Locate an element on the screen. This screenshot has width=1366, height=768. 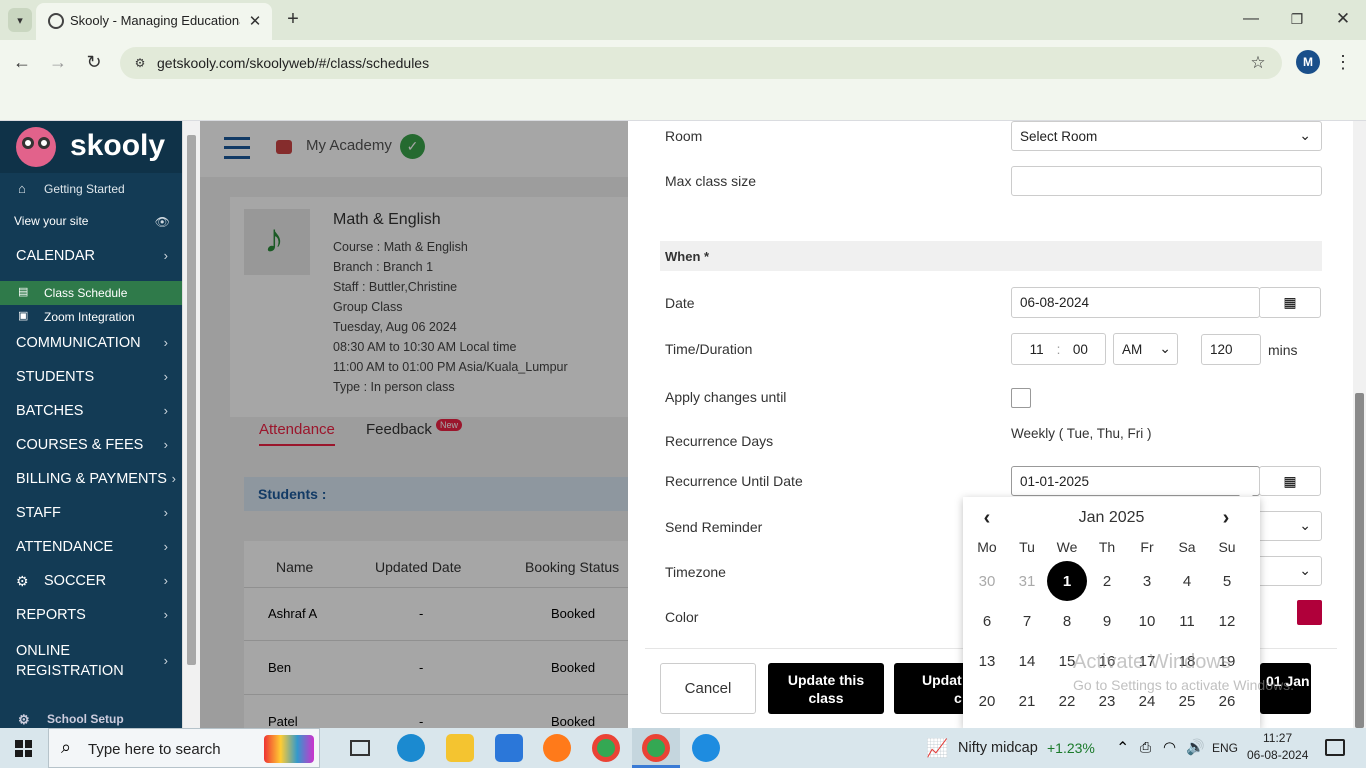
room-select: Select Room ⌄ is located at coordinates (1166, 136).